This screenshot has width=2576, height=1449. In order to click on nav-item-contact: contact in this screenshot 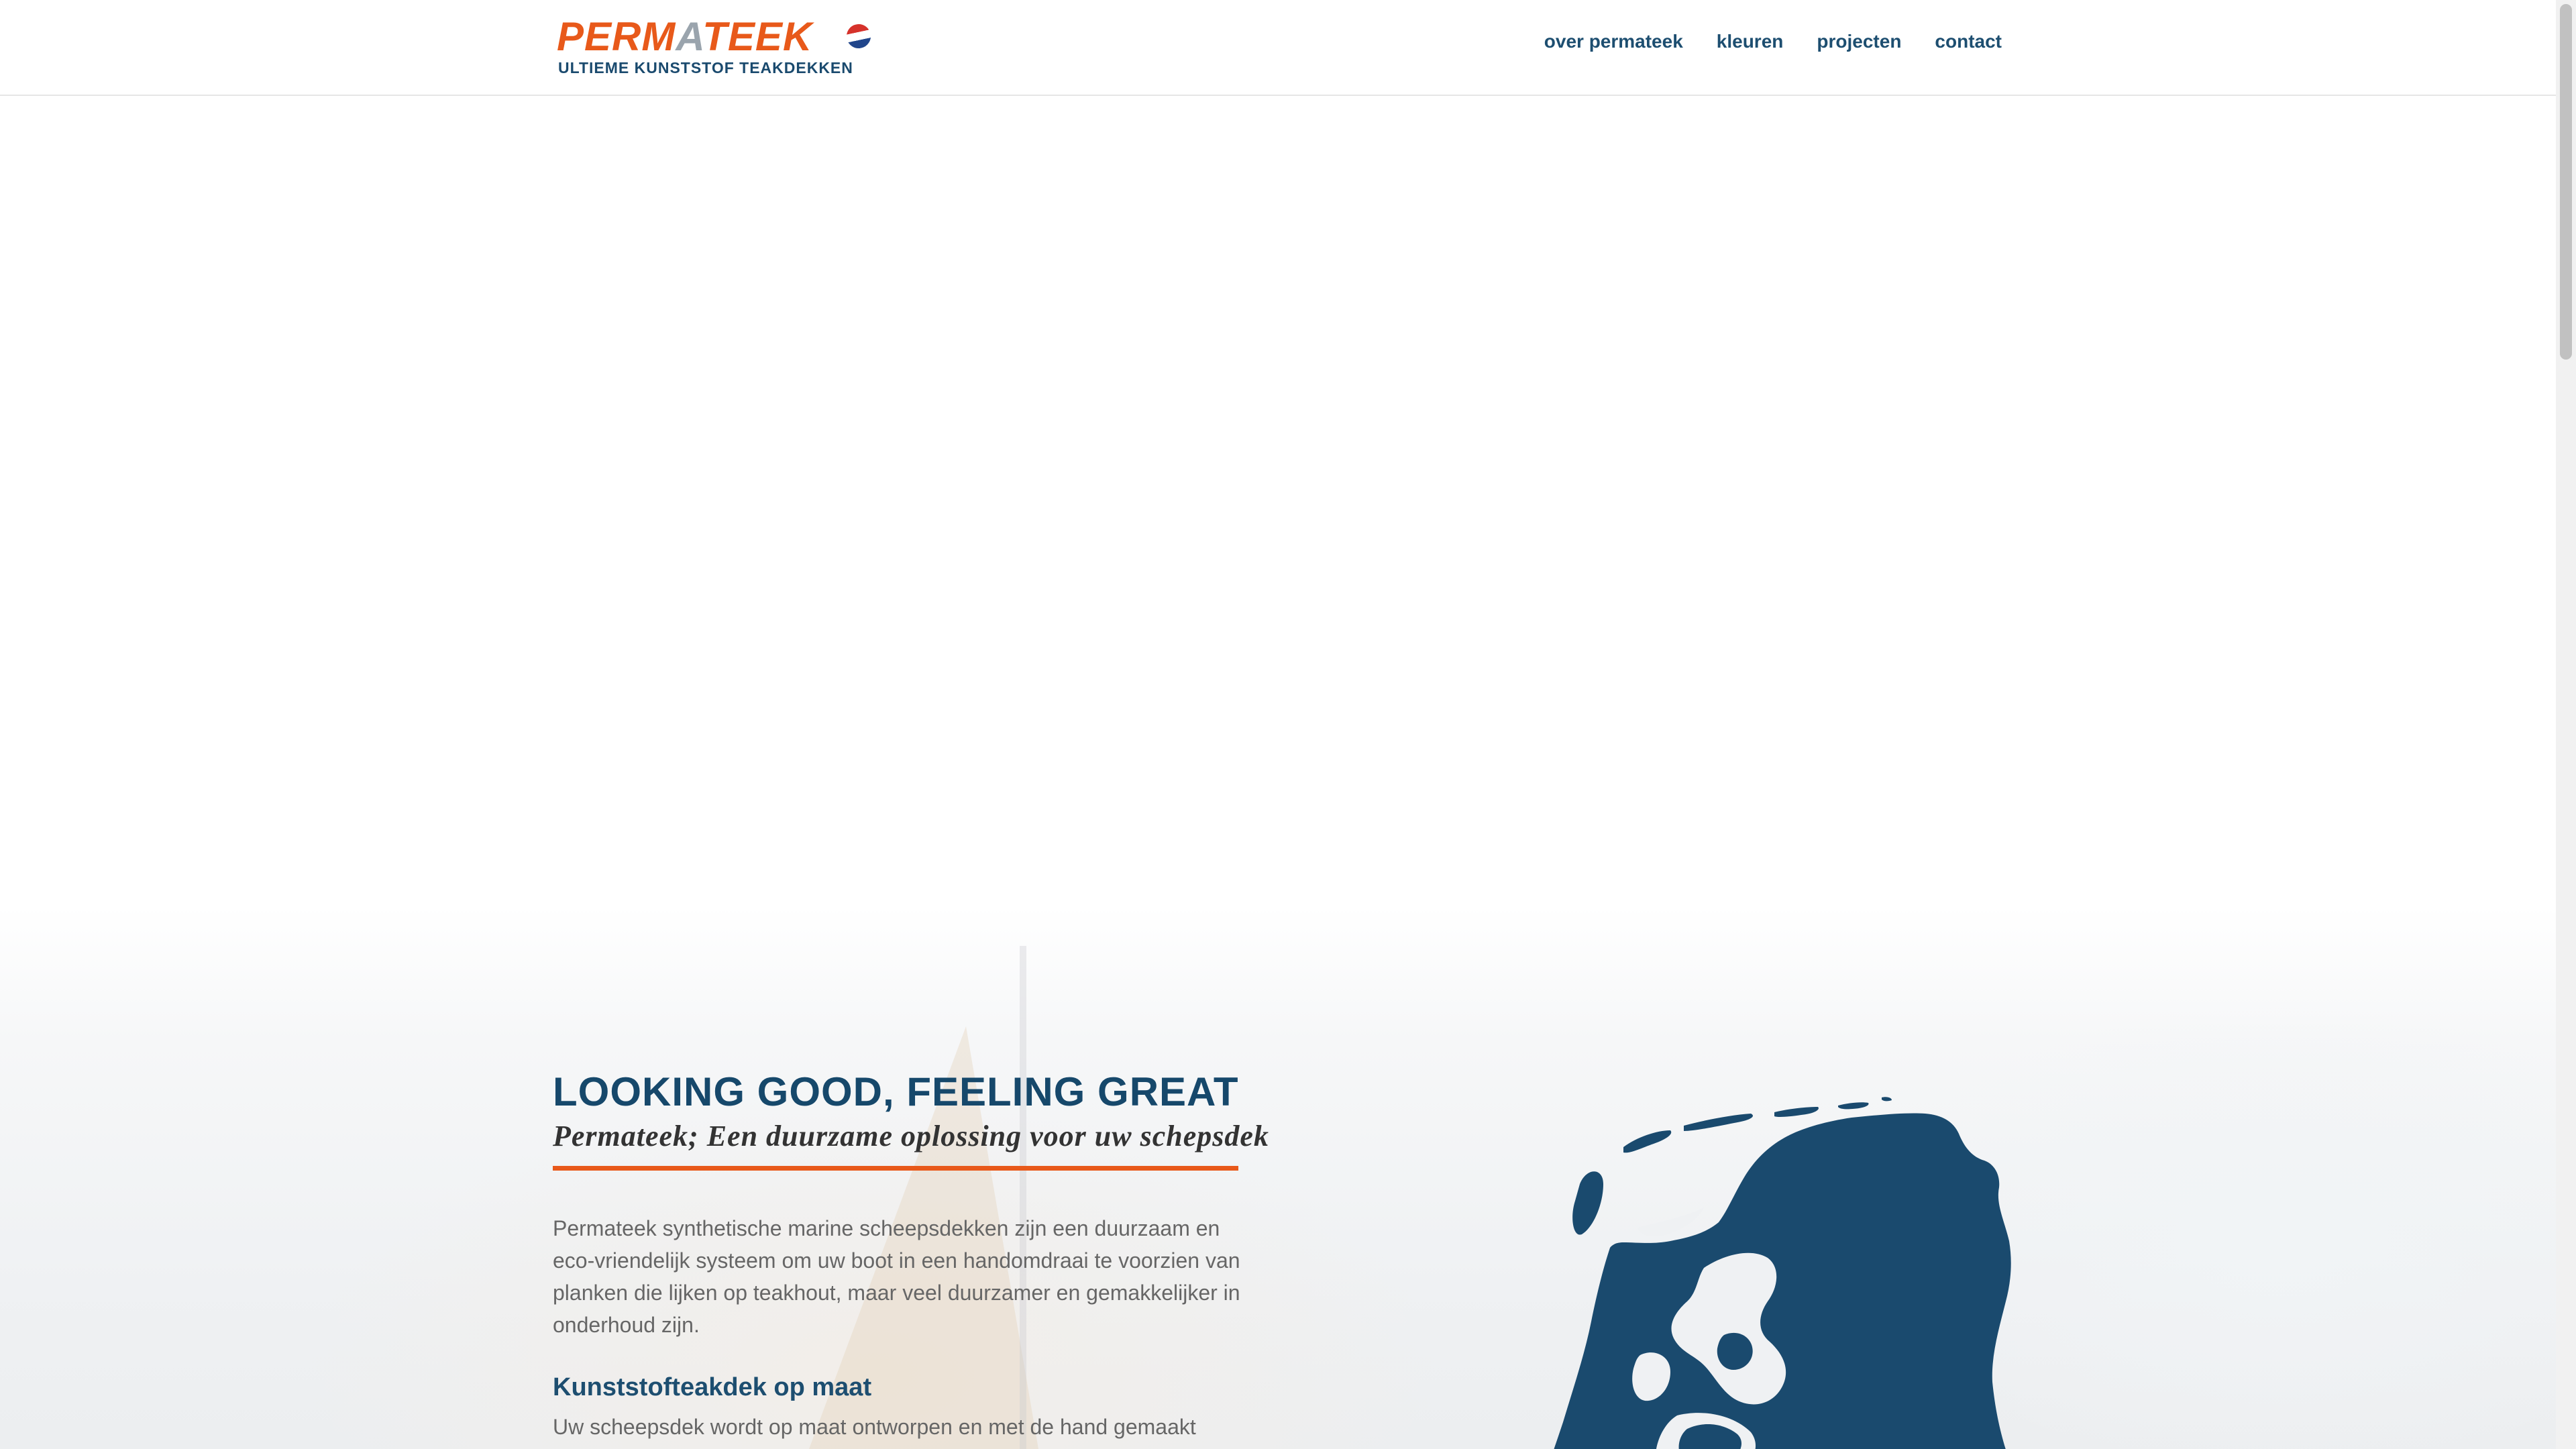, I will do `click(1968, 41)`.